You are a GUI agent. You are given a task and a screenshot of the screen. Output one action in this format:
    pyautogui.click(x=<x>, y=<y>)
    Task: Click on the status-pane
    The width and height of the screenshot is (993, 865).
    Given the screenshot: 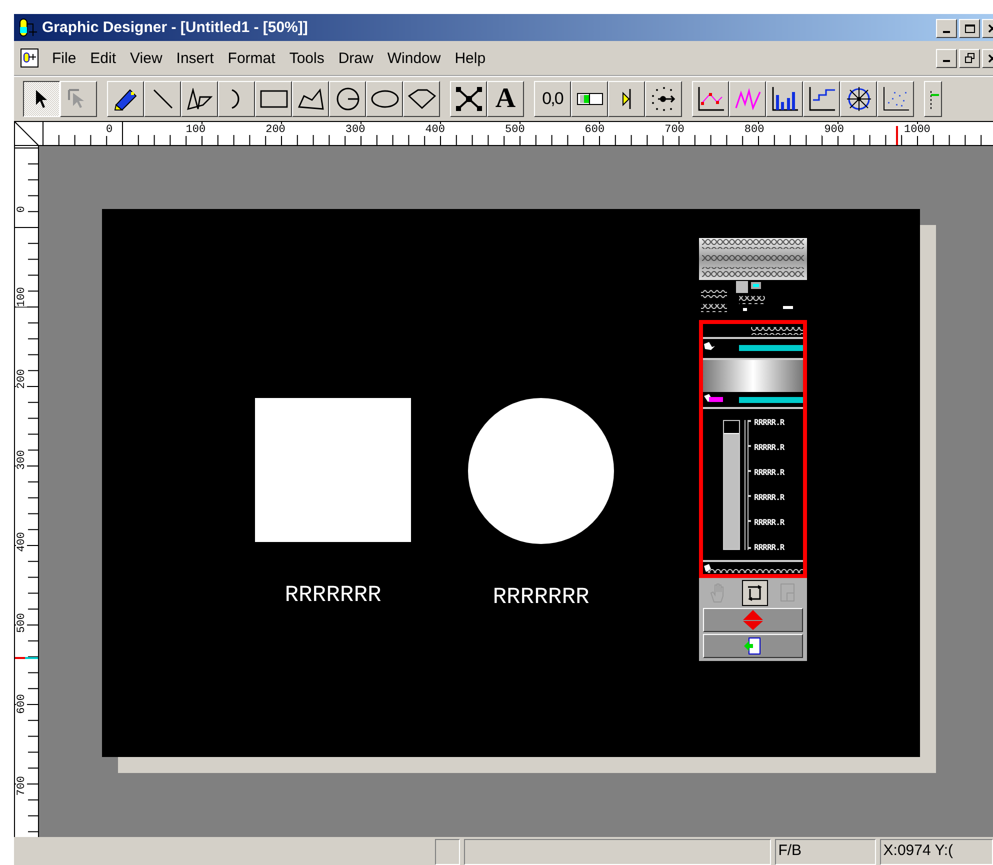 What is the action you would take?
    pyautogui.click(x=447, y=852)
    